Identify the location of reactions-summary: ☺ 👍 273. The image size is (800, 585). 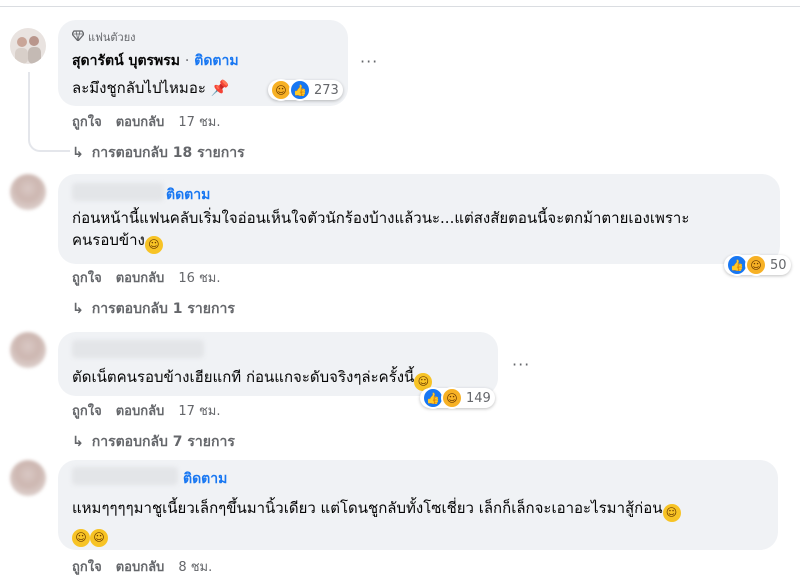
(305, 90).